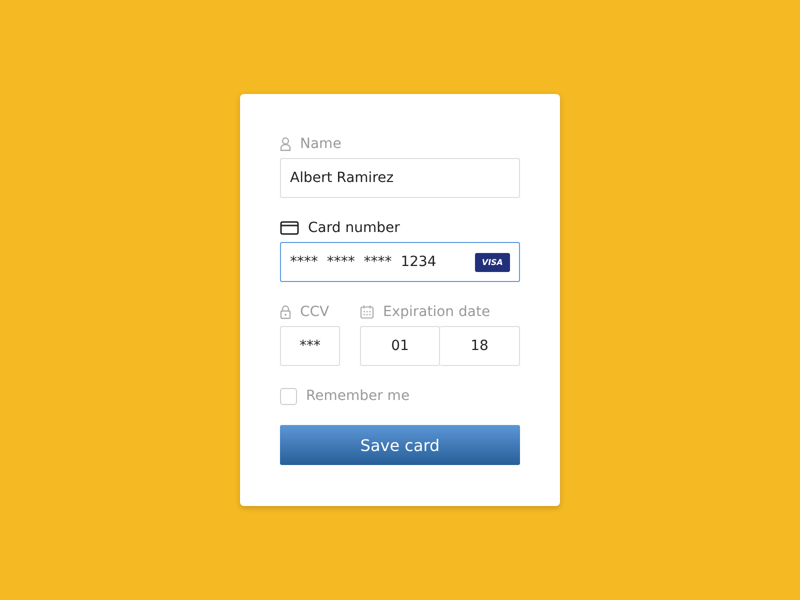 Image resolution: width=800 pixels, height=600 pixels. Describe the element at coordinates (289, 228) in the screenshot. I see `credit-card-icon` at that location.